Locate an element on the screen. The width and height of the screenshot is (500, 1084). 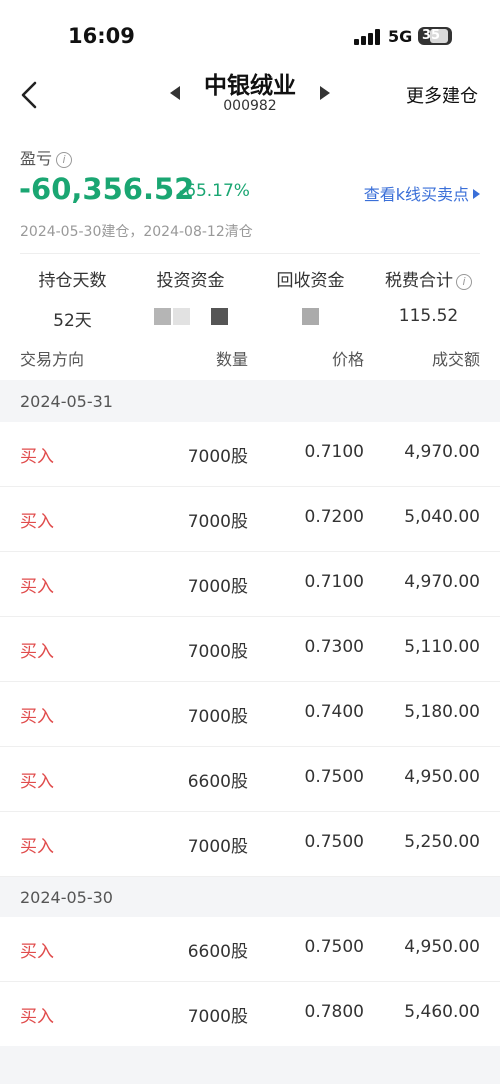
pnl-label: 盈亏 i is located at coordinates (46, 157).